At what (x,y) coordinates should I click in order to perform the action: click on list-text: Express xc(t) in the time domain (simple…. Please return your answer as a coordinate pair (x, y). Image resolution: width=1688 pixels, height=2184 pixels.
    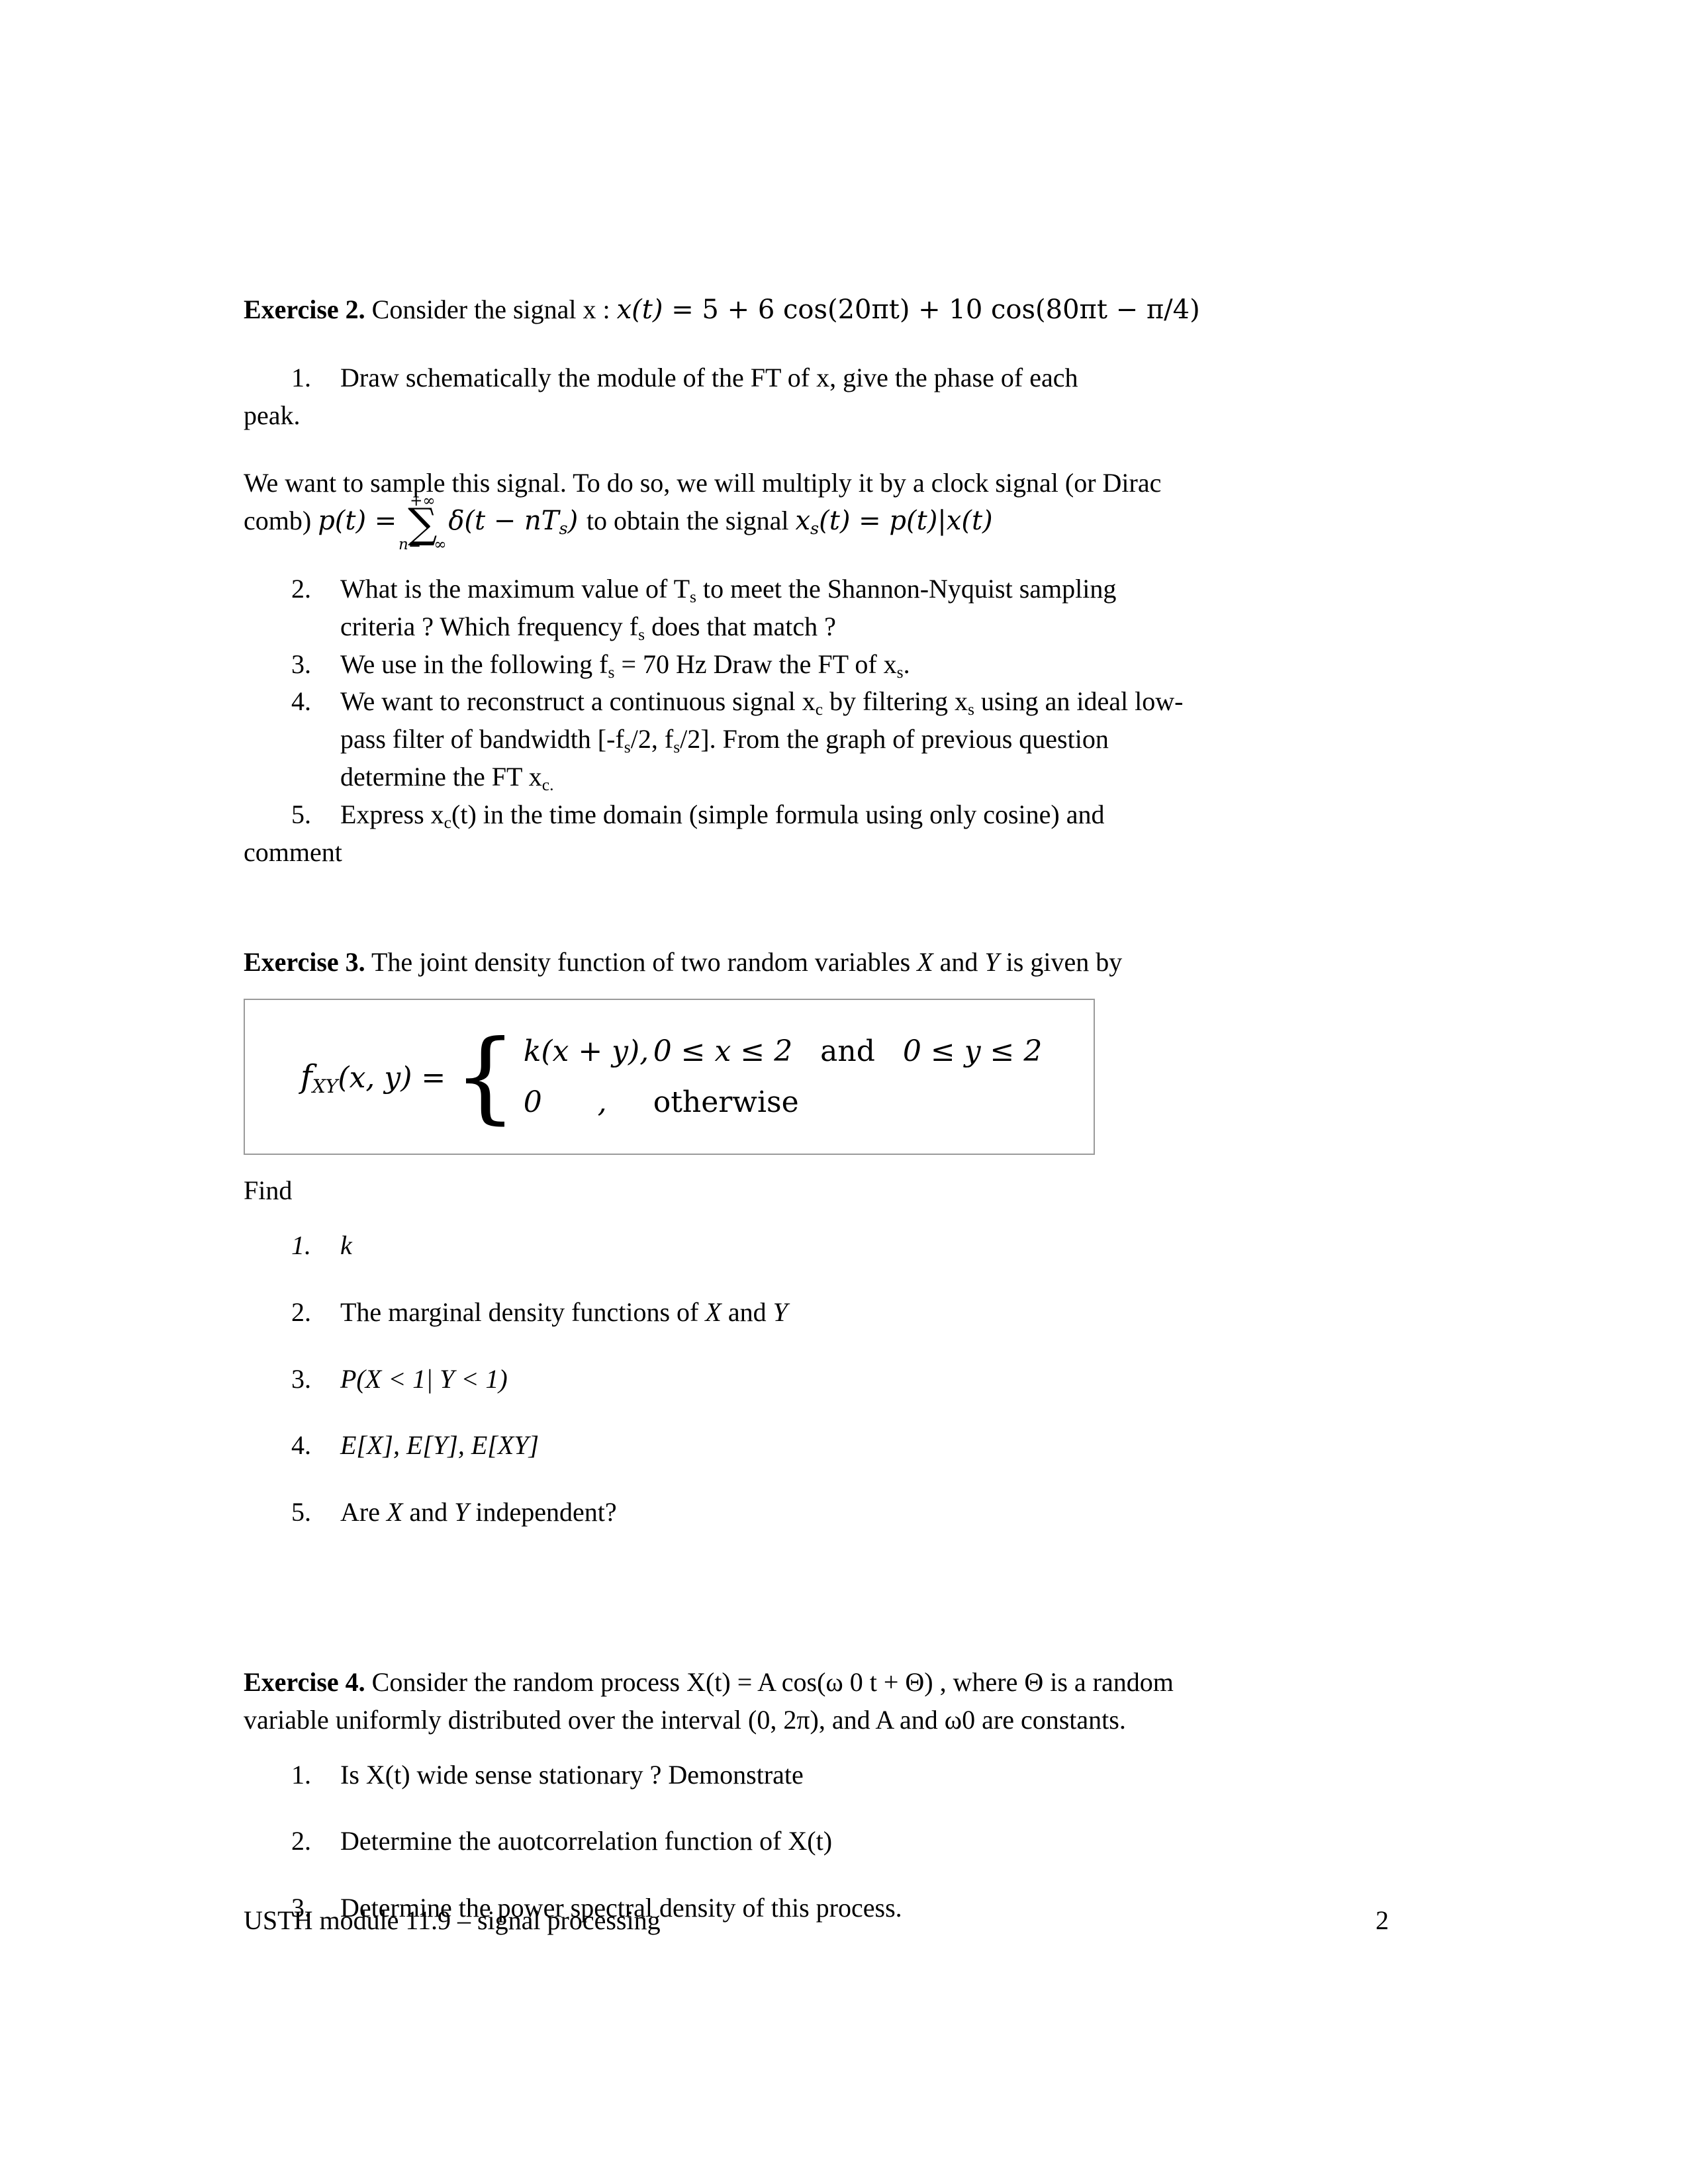
    Looking at the image, I should click on (722, 815).